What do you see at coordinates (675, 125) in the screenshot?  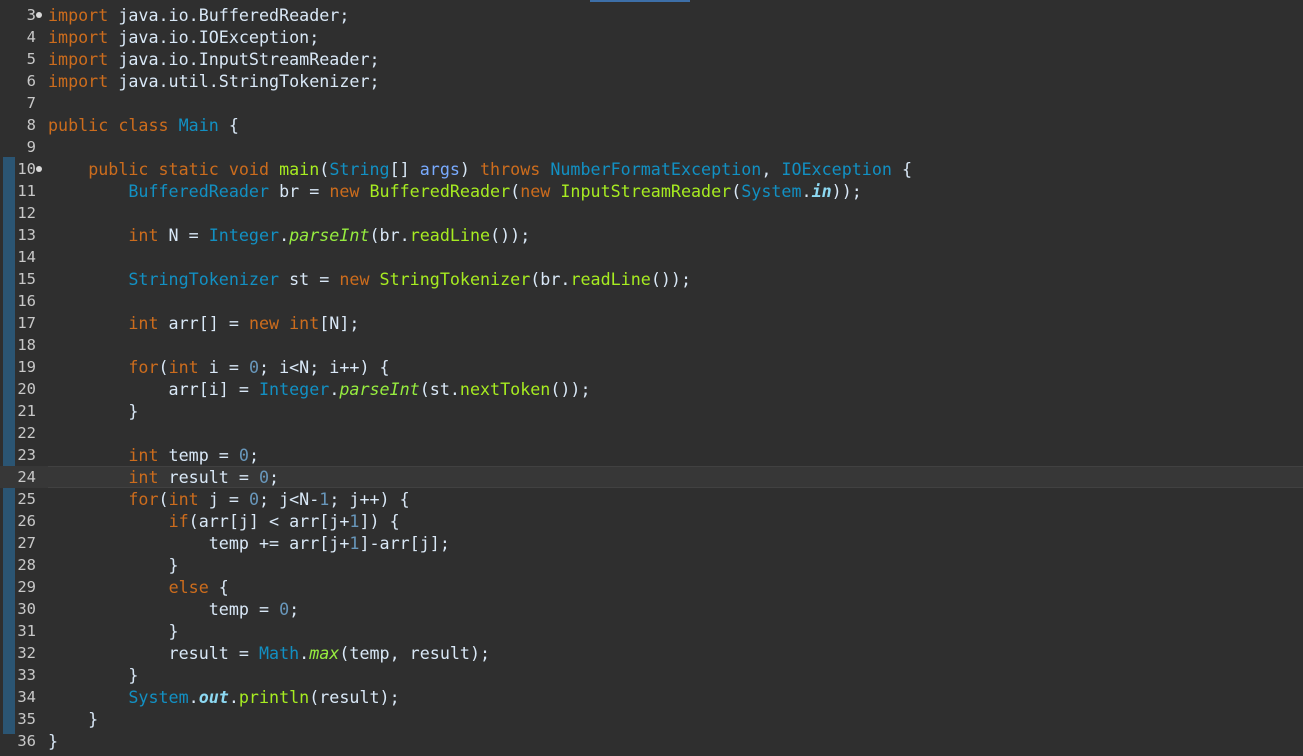 I see `code-text: public class Main {` at bounding box center [675, 125].